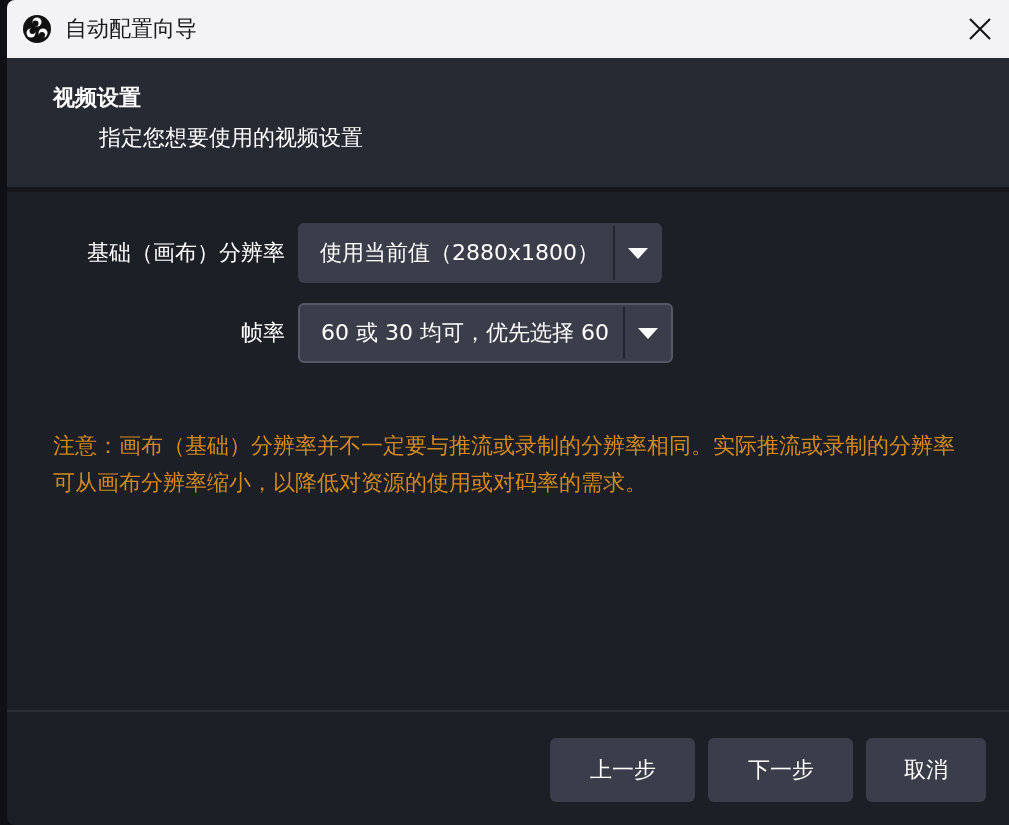 The width and height of the screenshot is (1009, 825). I want to click on field-label: 基础（画布）分辨率, so click(186, 253).